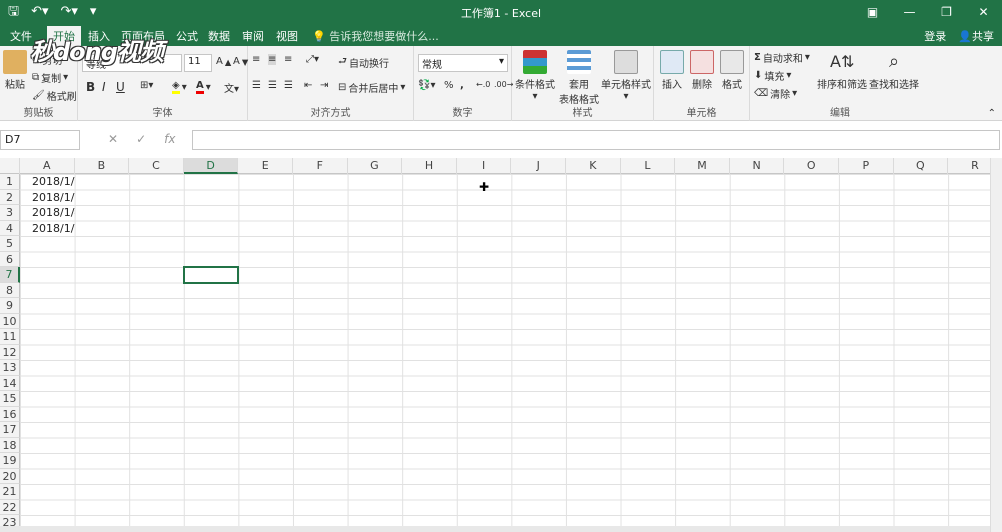 The height and width of the screenshot is (532, 1002). Describe the element at coordinates (538, 166) in the screenshot. I see `column-header-j: J` at that location.